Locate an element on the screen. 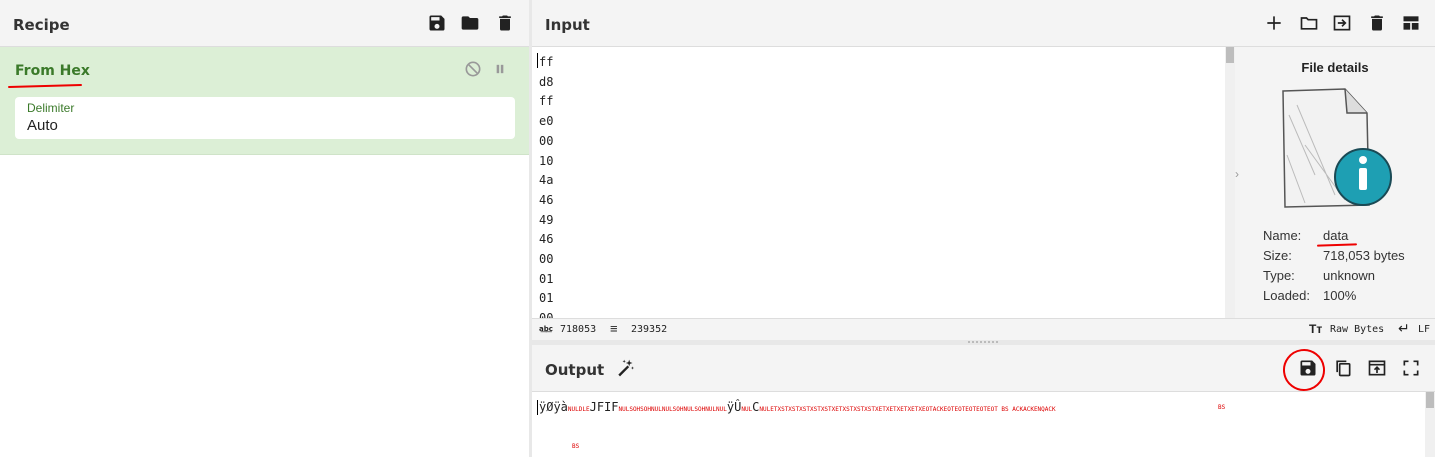  input-title: Input is located at coordinates (567, 25).